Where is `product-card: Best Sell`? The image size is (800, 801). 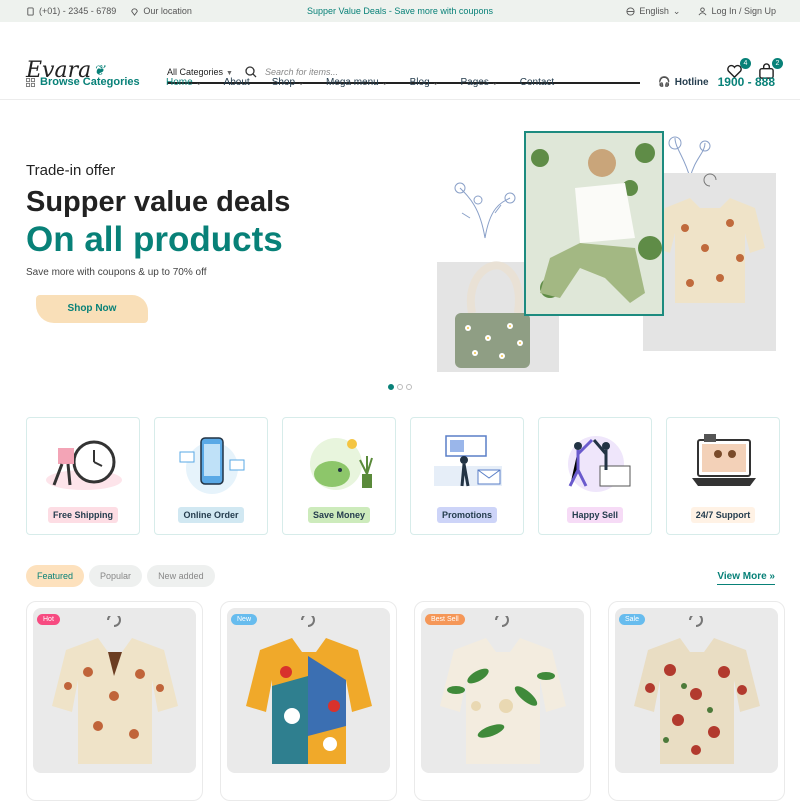
product-card: Best Sell is located at coordinates (502, 701).